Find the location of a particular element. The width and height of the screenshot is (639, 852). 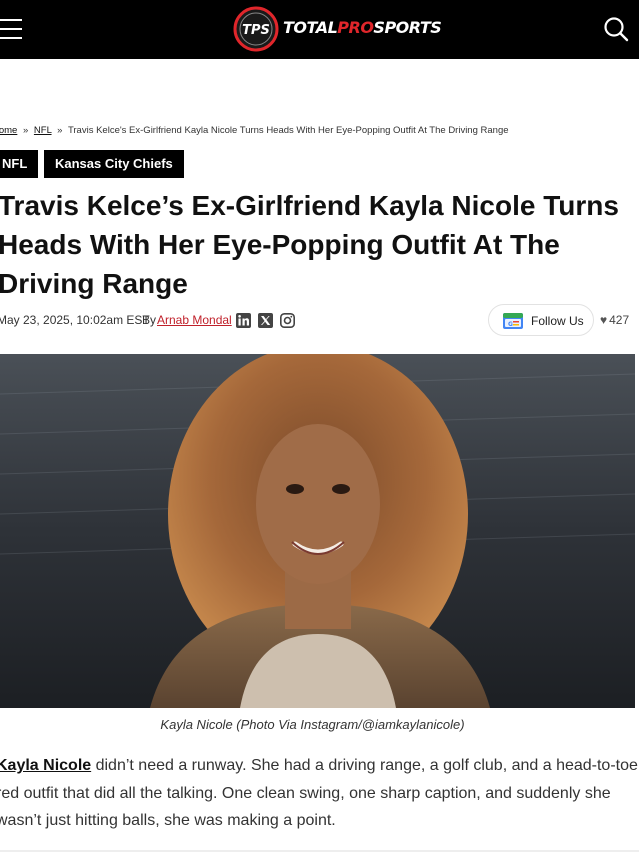

kayla-nicole-link: Kayla Nicole is located at coordinates (45, 765).